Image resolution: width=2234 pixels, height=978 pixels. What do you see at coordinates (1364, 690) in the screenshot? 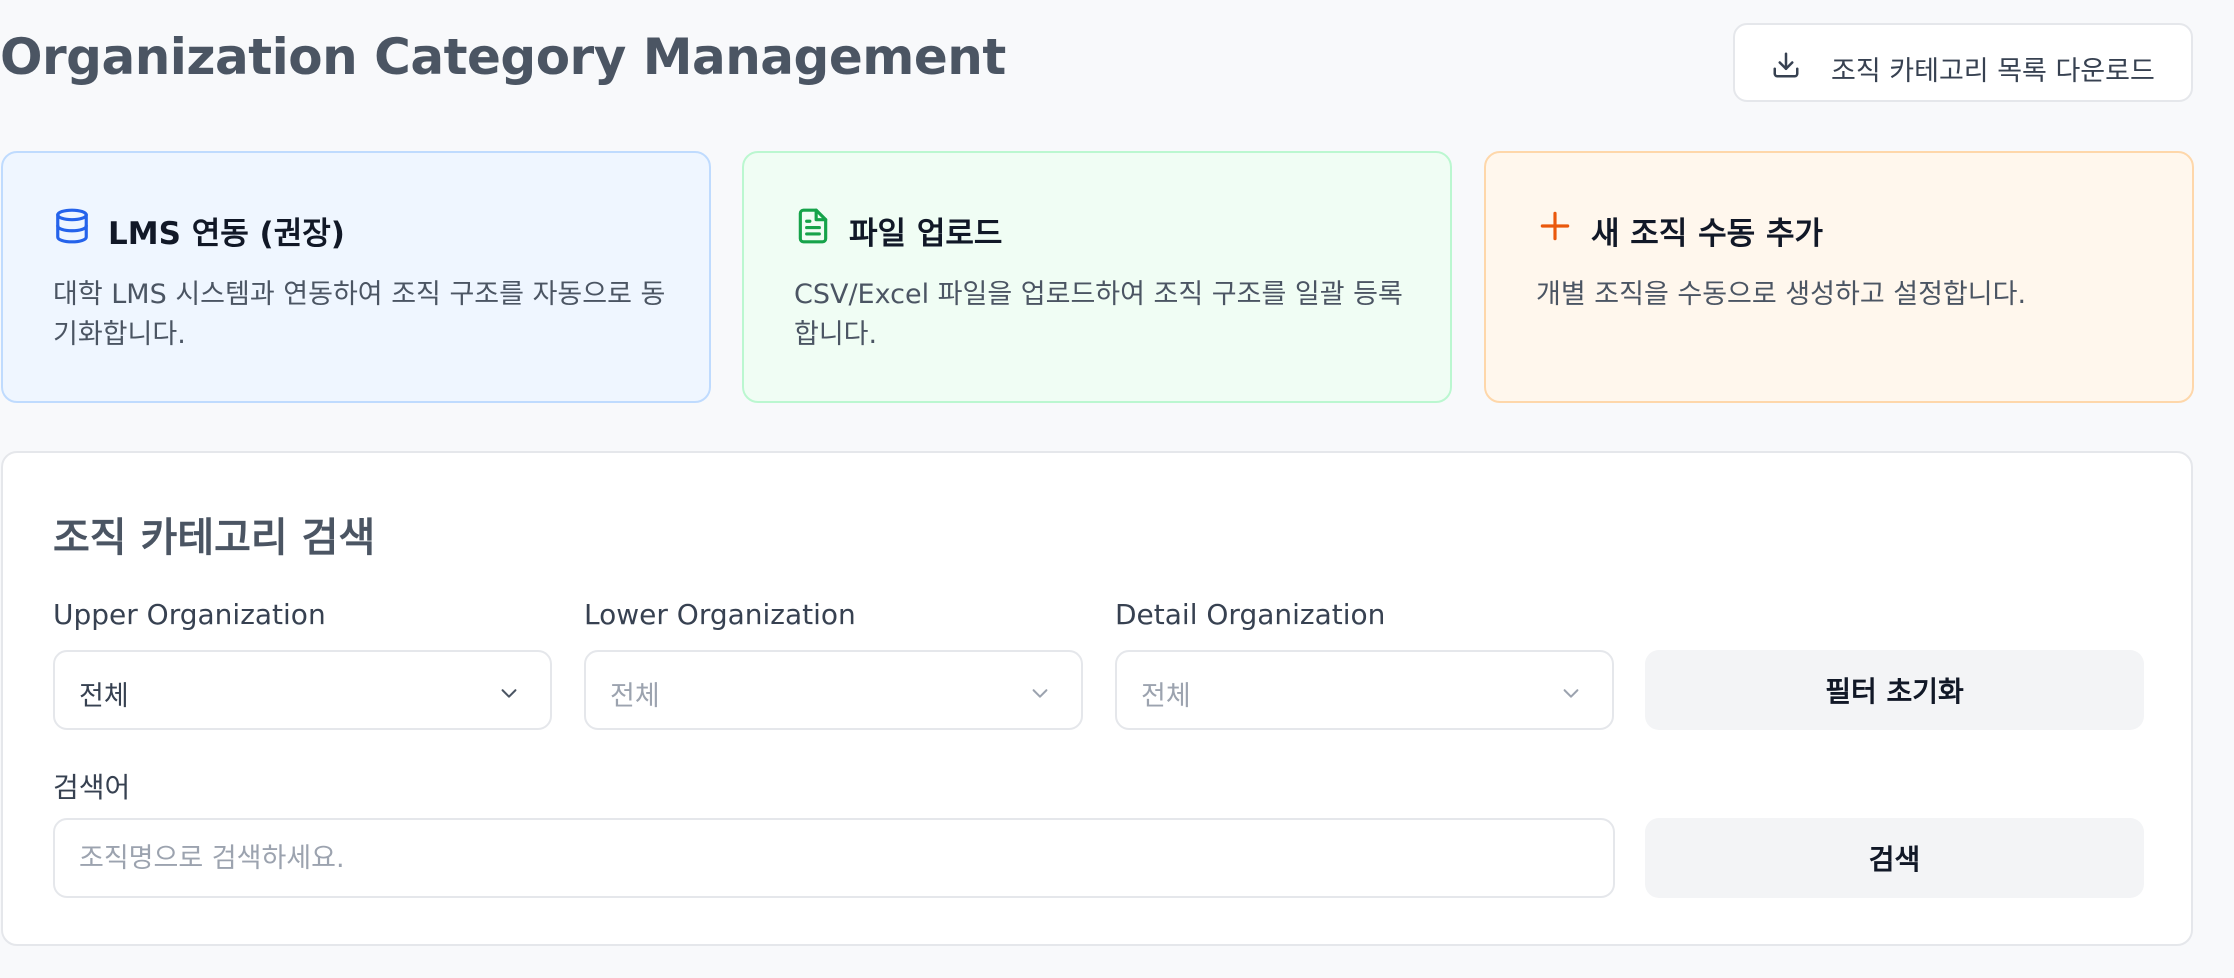
I see `detail-org-select: 전체` at bounding box center [1364, 690].